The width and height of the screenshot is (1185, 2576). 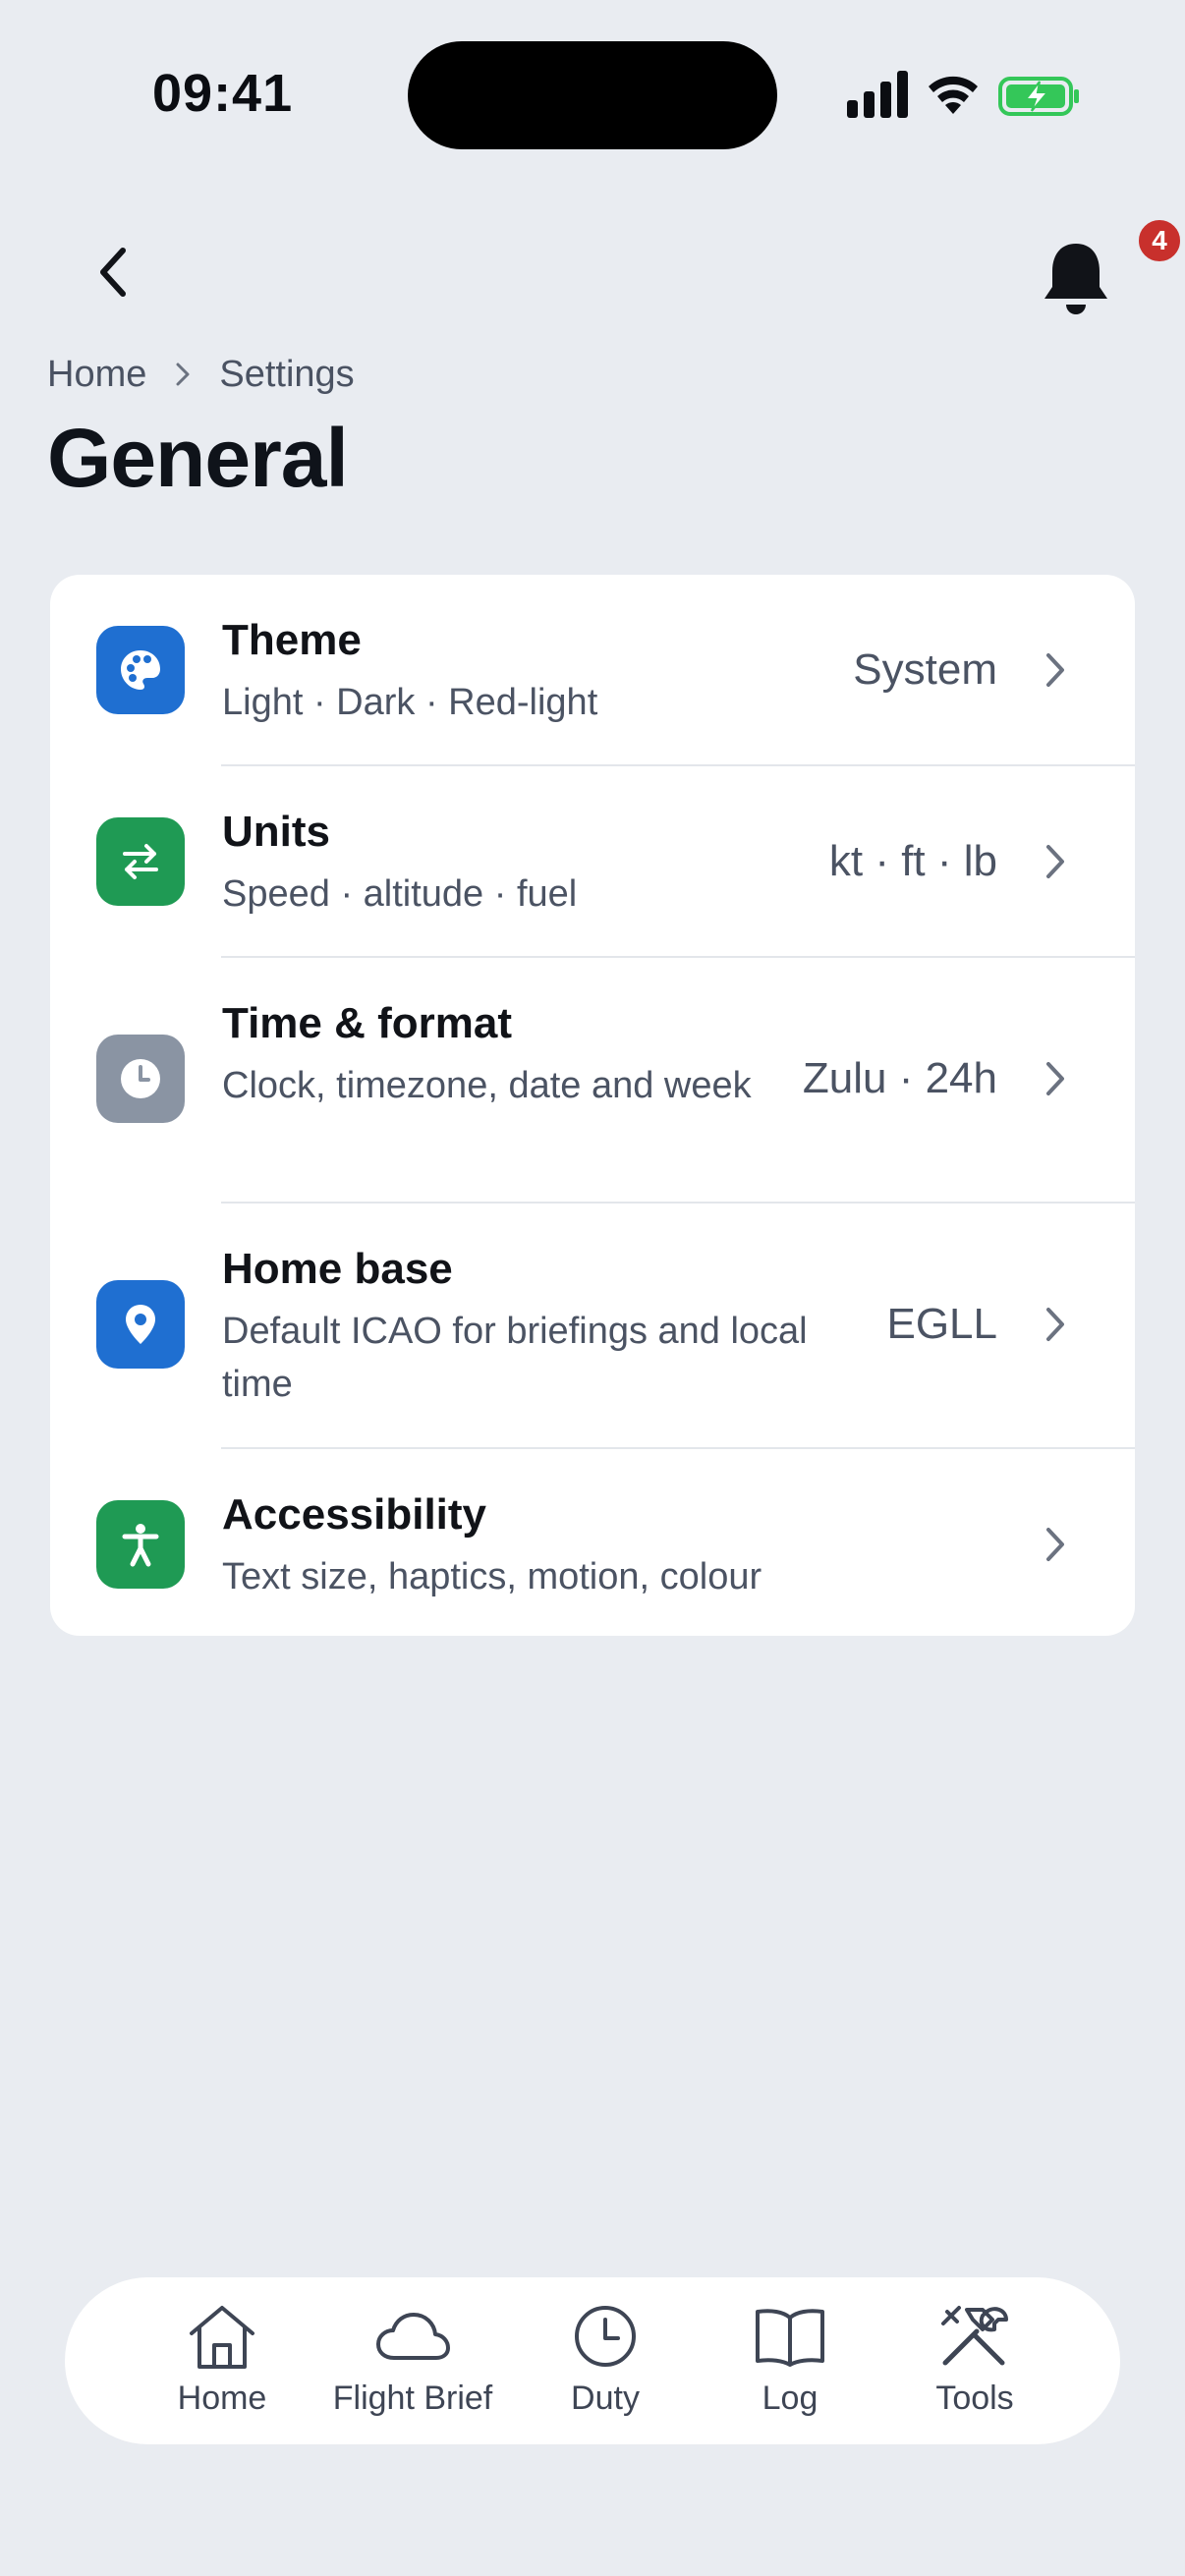 What do you see at coordinates (140, 1324) in the screenshot?
I see `location-pin-icon` at bounding box center [140, 1324].